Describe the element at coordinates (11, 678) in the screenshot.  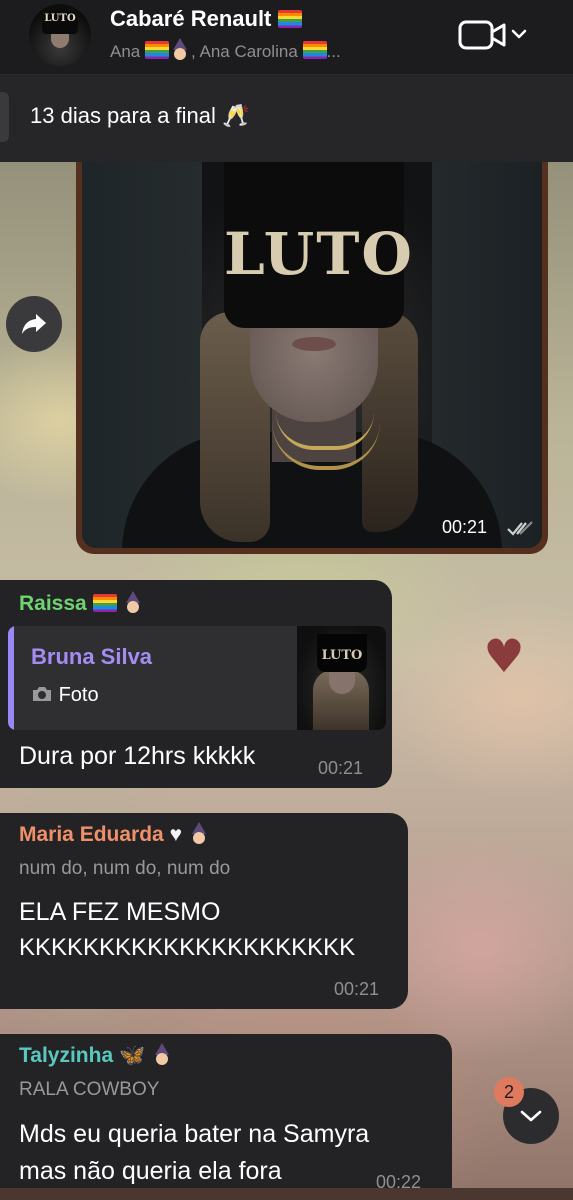
I see `reply-accent-bar` at that location.